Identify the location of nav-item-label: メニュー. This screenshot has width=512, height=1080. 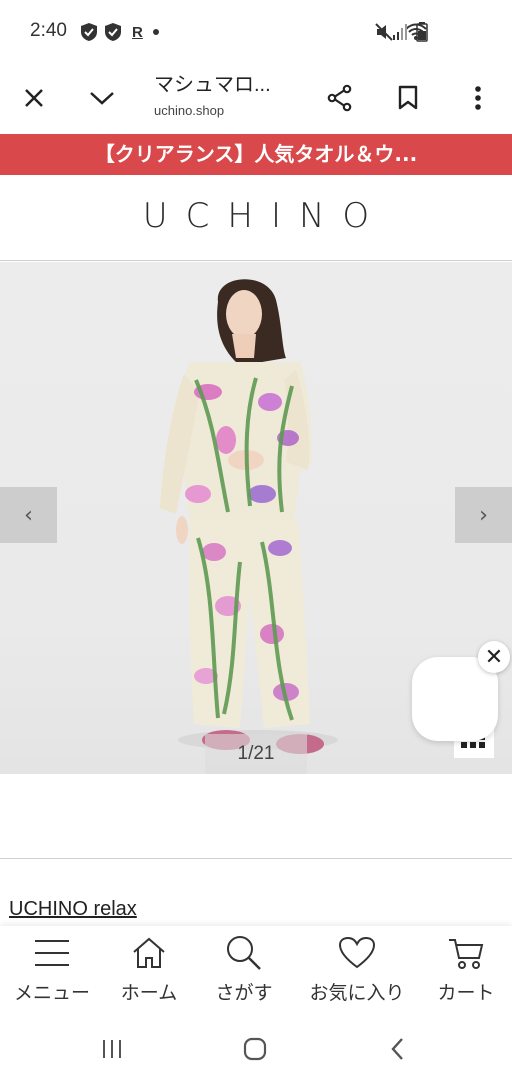
(51, 993).